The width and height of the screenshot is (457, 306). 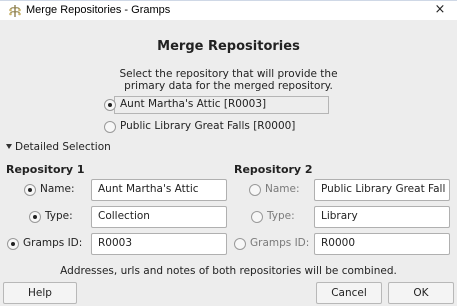 I want to click on primary-option-2-label: Public Library Great Falls [R0000], so click(x=207, y=126).